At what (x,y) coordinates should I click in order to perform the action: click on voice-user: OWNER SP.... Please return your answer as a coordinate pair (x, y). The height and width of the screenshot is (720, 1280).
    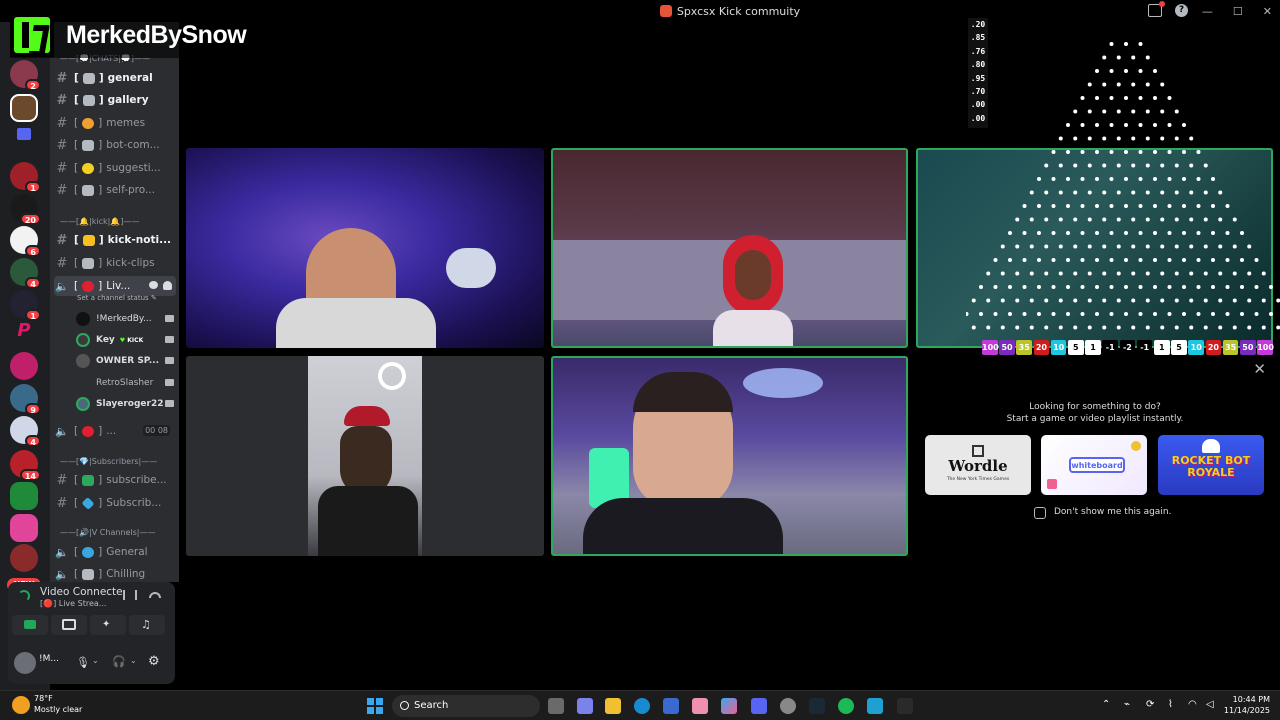
    Looking at the image, I should click on (126, 361).